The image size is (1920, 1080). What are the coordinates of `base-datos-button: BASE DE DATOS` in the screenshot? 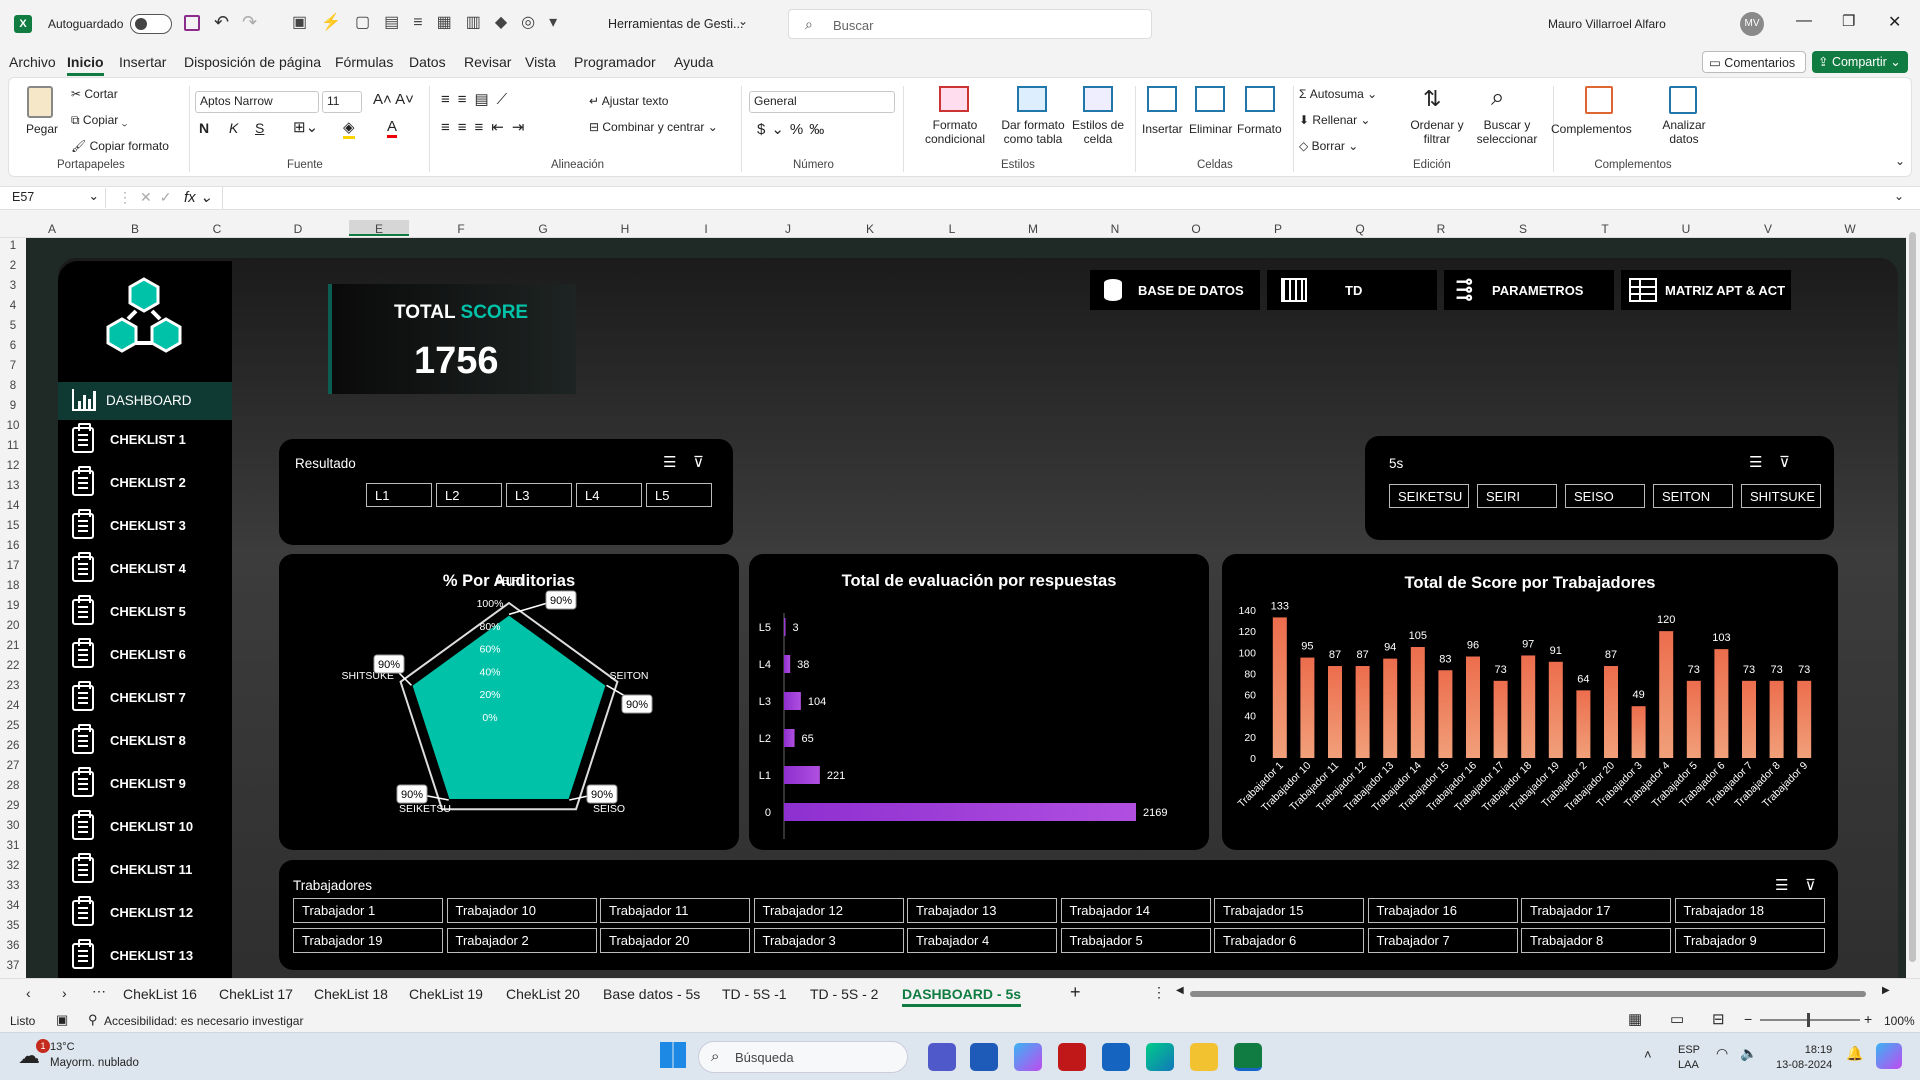 It's located at (1175, 290).